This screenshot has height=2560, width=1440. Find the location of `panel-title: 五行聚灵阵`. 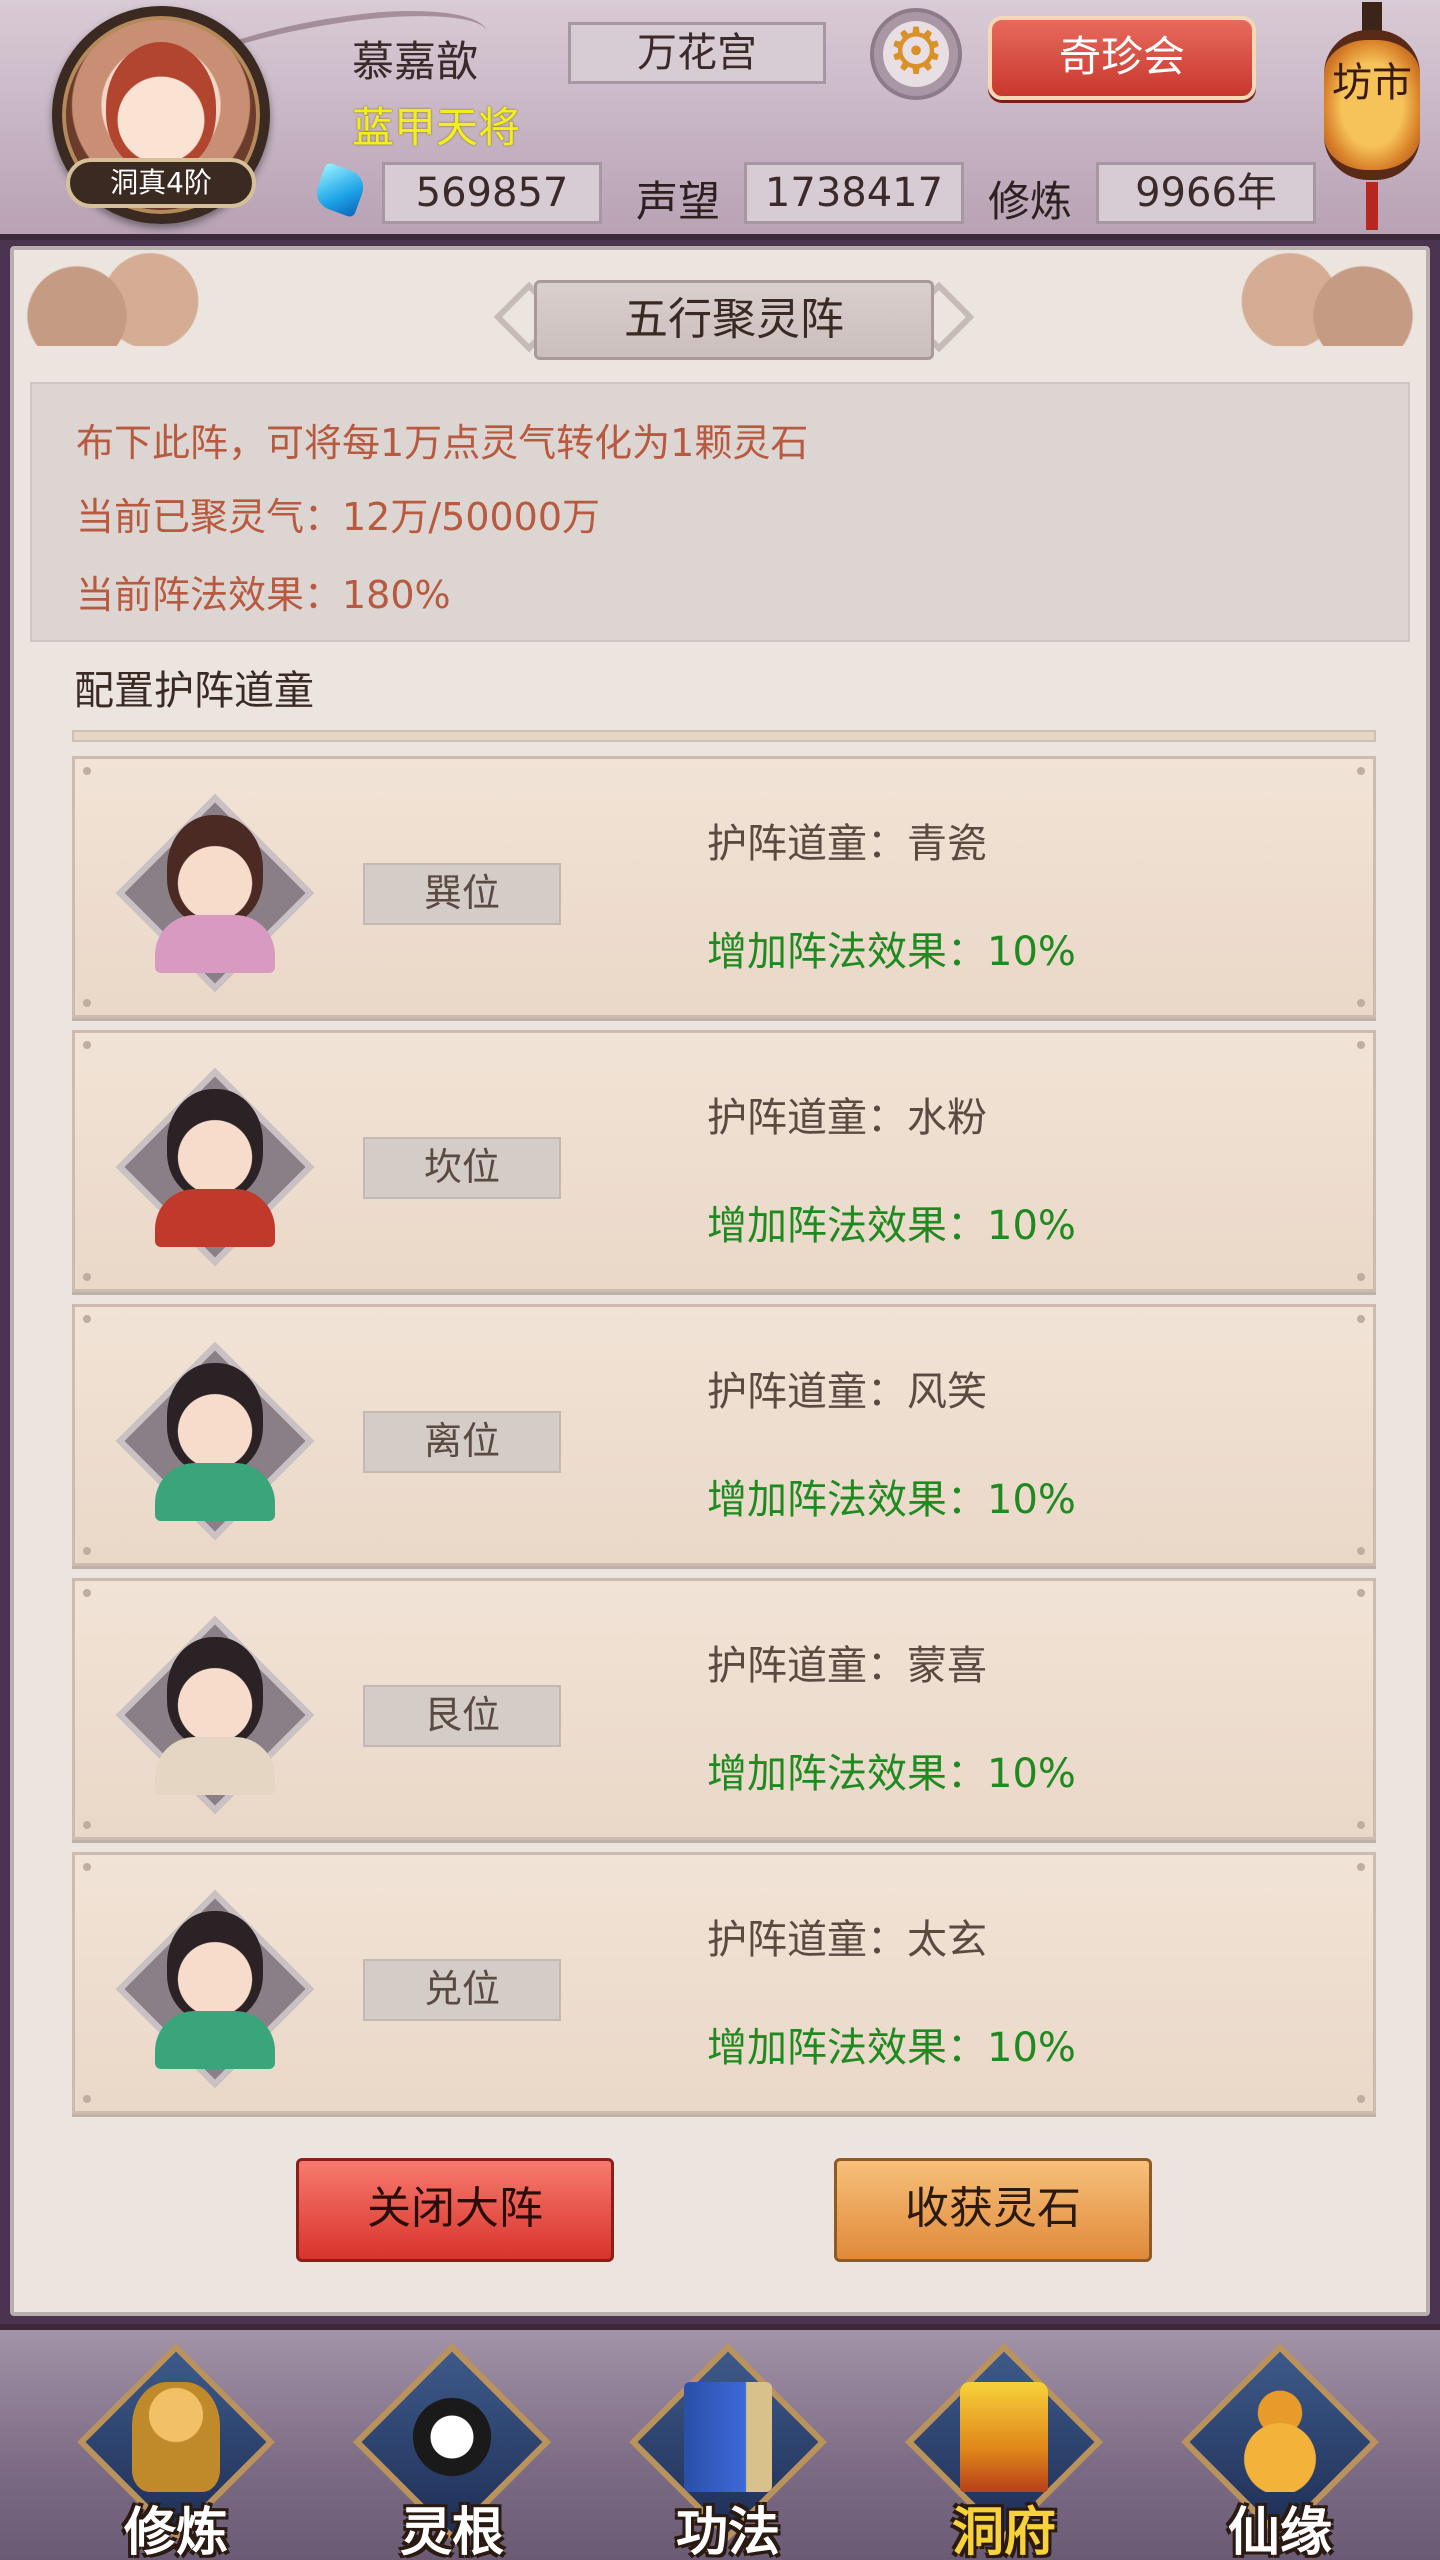

panel-title: 五行聚灵阵 is located at coordinates (734, 320).